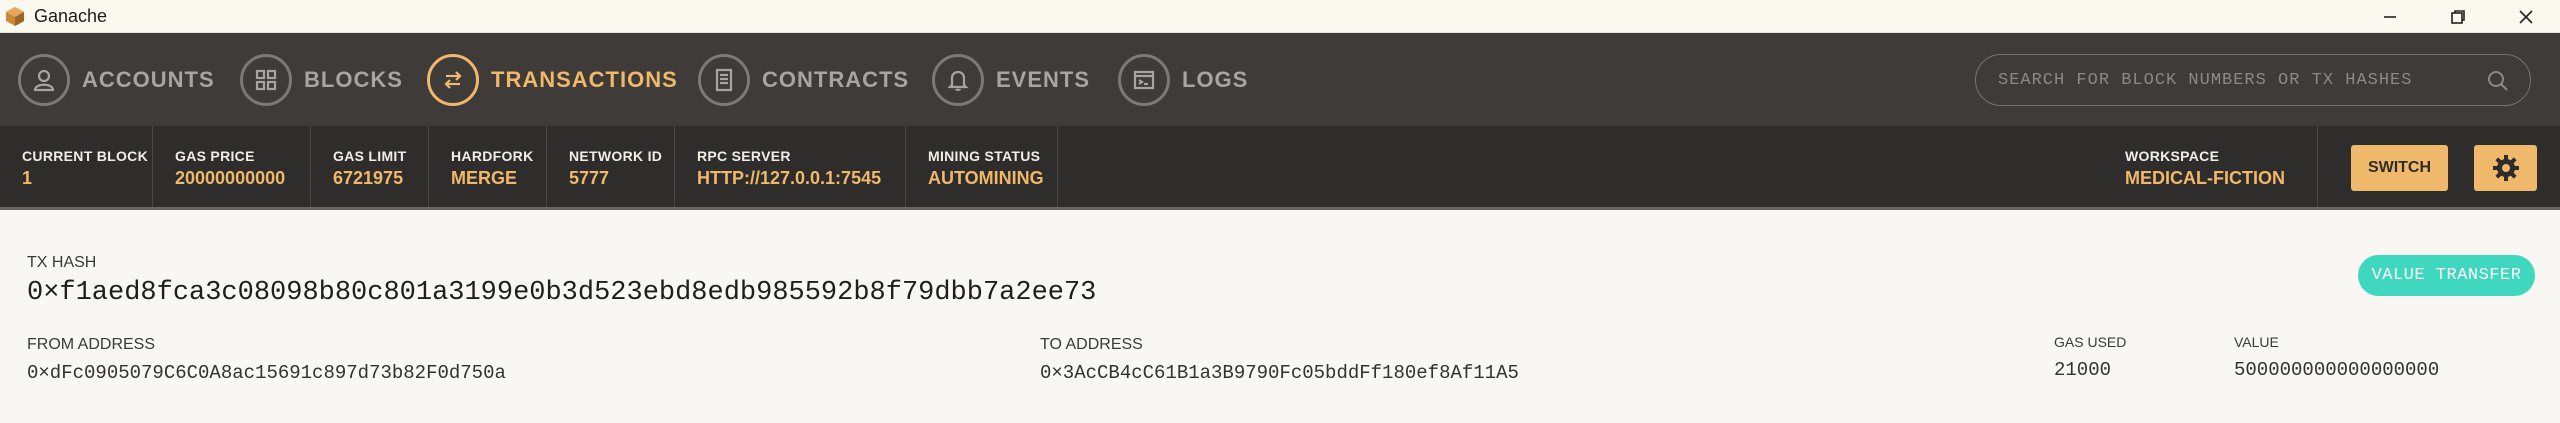 Image resolution: width=2560 pixels, height=423 pixels. I want to click on nav-contracts-label: CONTRACTS, so click(836, 79).